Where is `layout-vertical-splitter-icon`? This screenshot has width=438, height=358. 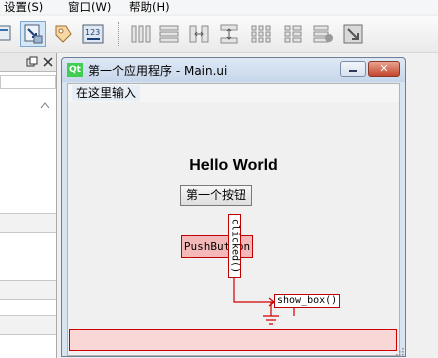
layout-vertical-splitter-icon is located at coordinates (229, 34).